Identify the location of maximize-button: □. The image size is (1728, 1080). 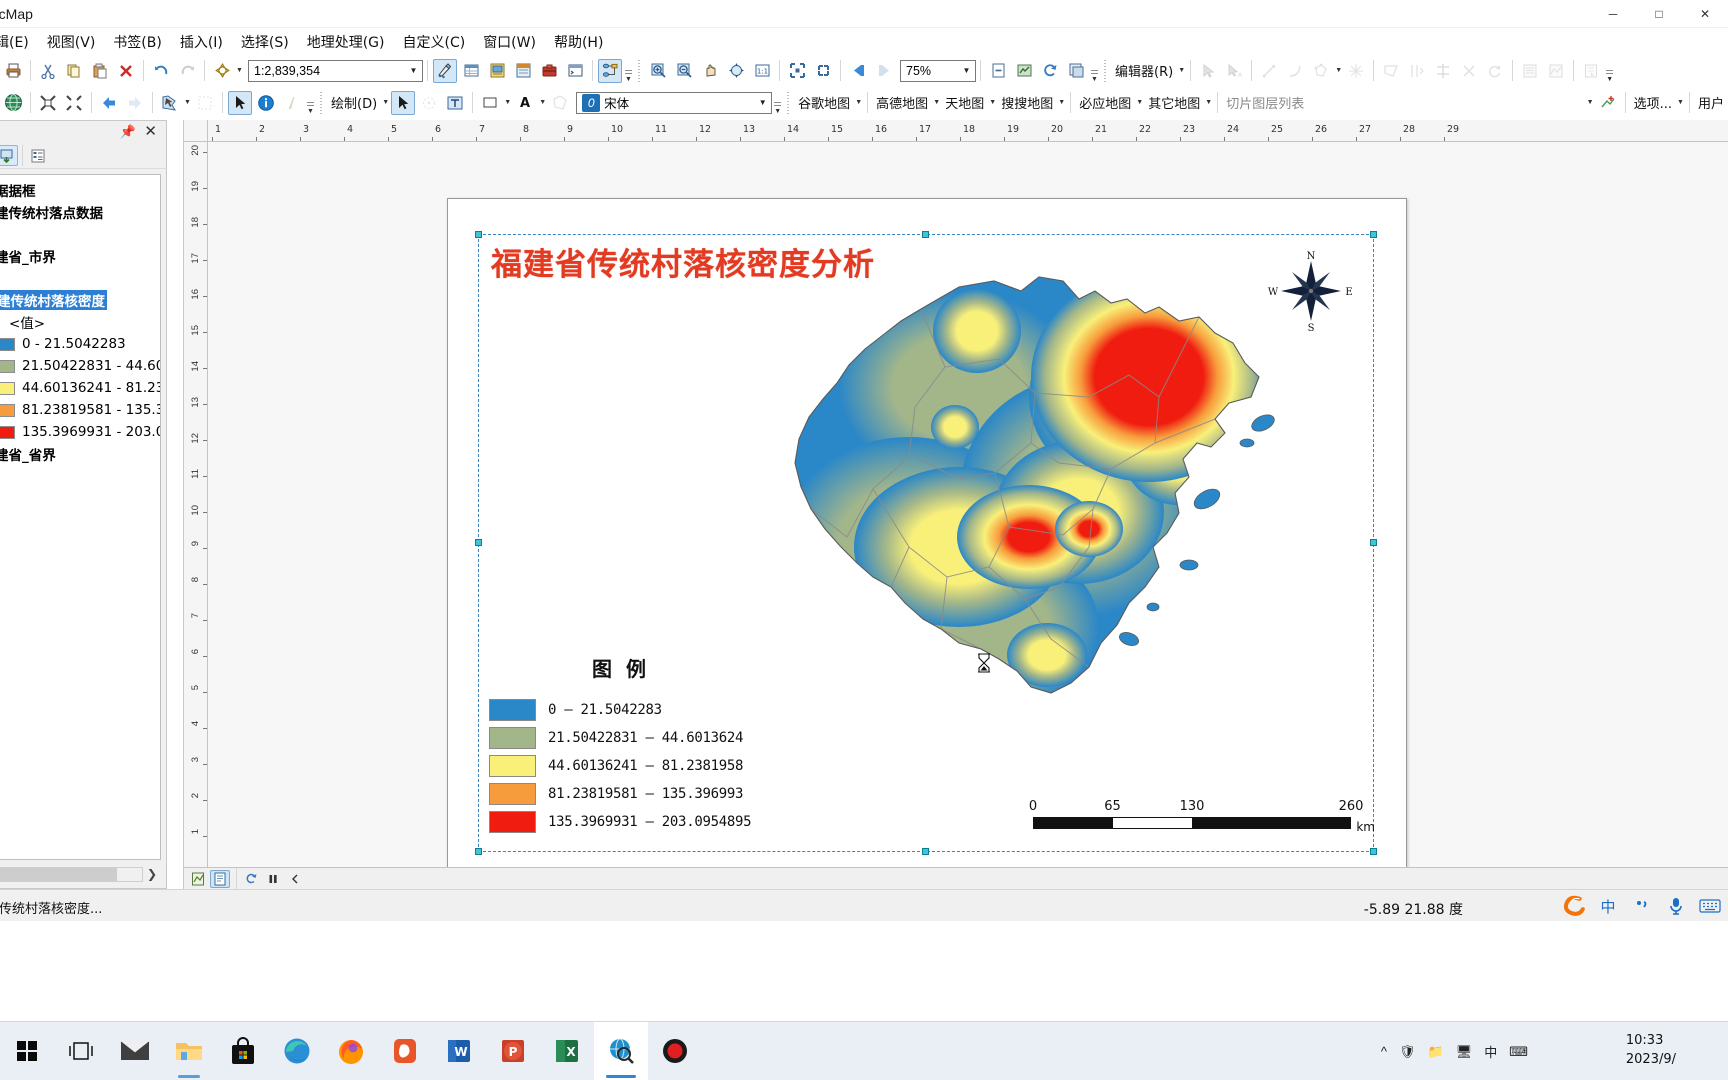
(1659, 14).